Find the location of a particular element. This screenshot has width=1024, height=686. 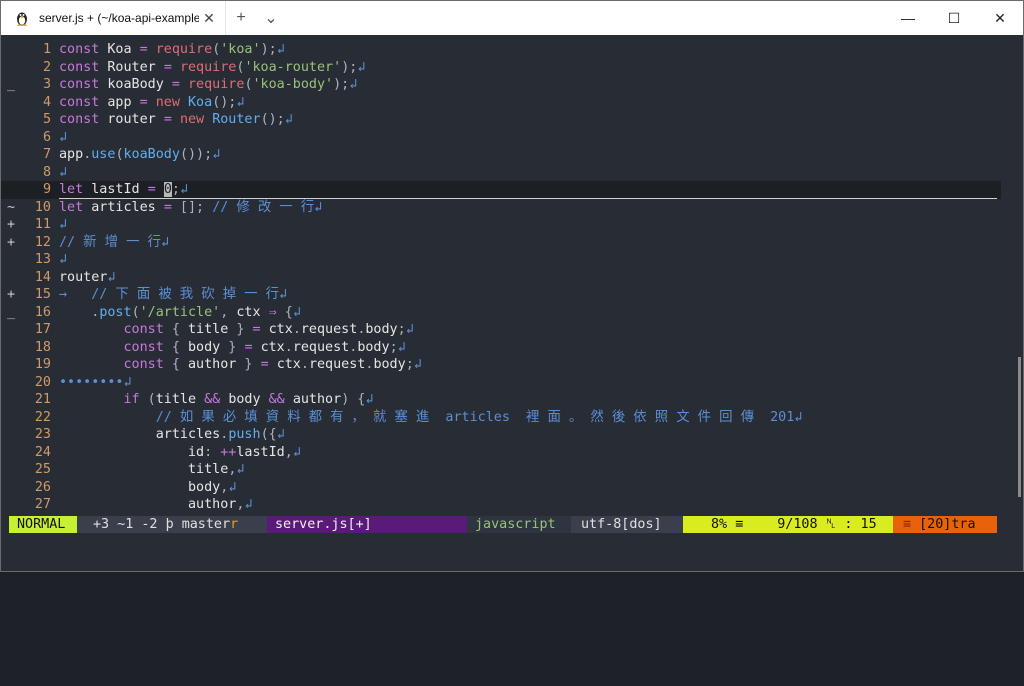

code-line: 21 if (title && body && author) {↲ is located at coordinates (501, 400).